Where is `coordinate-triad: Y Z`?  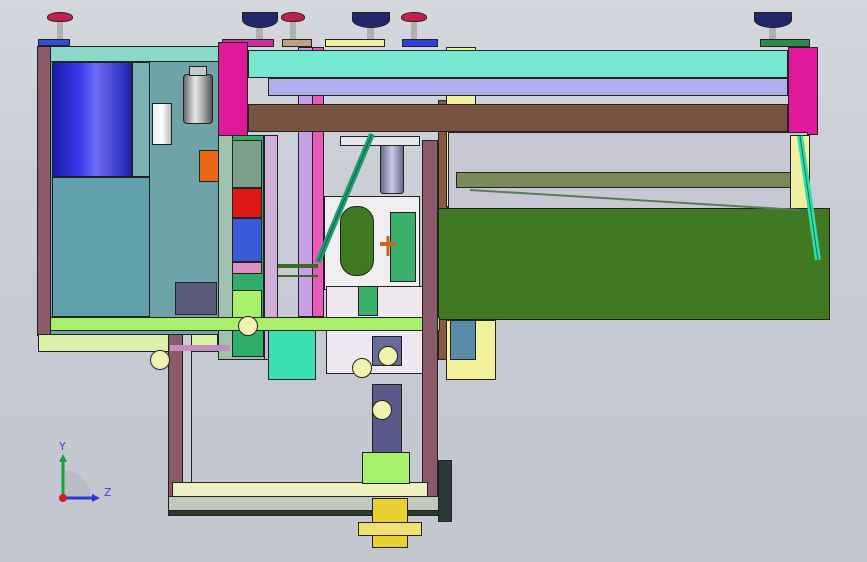 coordinate-triad: Y Z is located at coordinates (85, 475).